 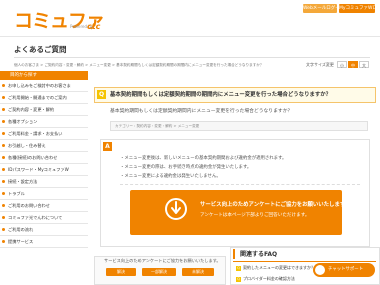 I want to click on sidebar-item: 各種(接続)のお問い合わせ, so click(x=44, y=158).